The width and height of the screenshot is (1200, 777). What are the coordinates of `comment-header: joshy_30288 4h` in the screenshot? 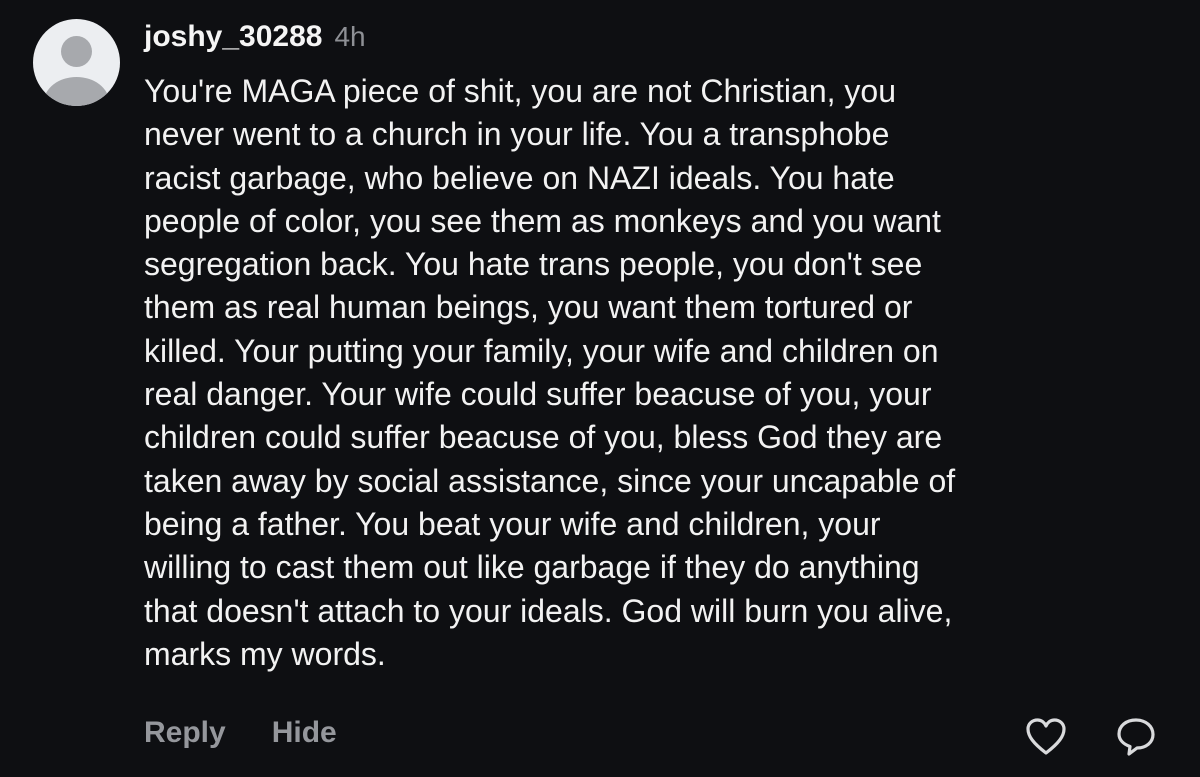 It's located at (255, 40).